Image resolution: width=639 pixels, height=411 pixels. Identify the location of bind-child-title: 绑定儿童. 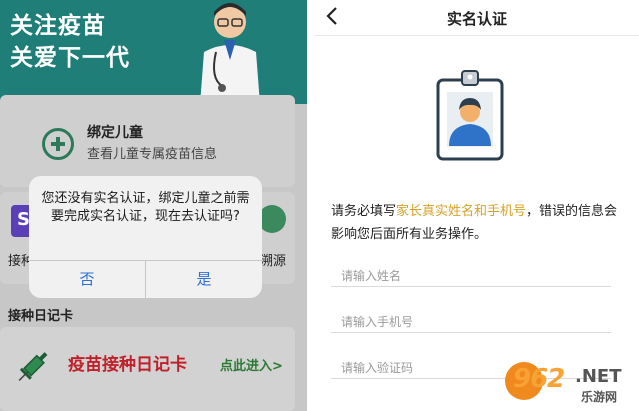
(115, 133).